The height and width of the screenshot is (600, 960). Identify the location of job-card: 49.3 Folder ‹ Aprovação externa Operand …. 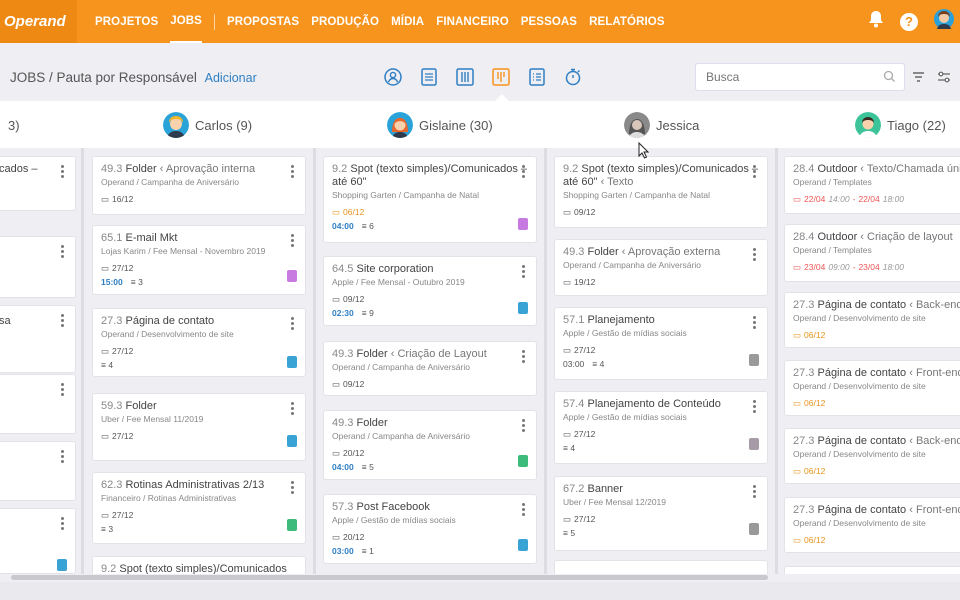
(661, 267).